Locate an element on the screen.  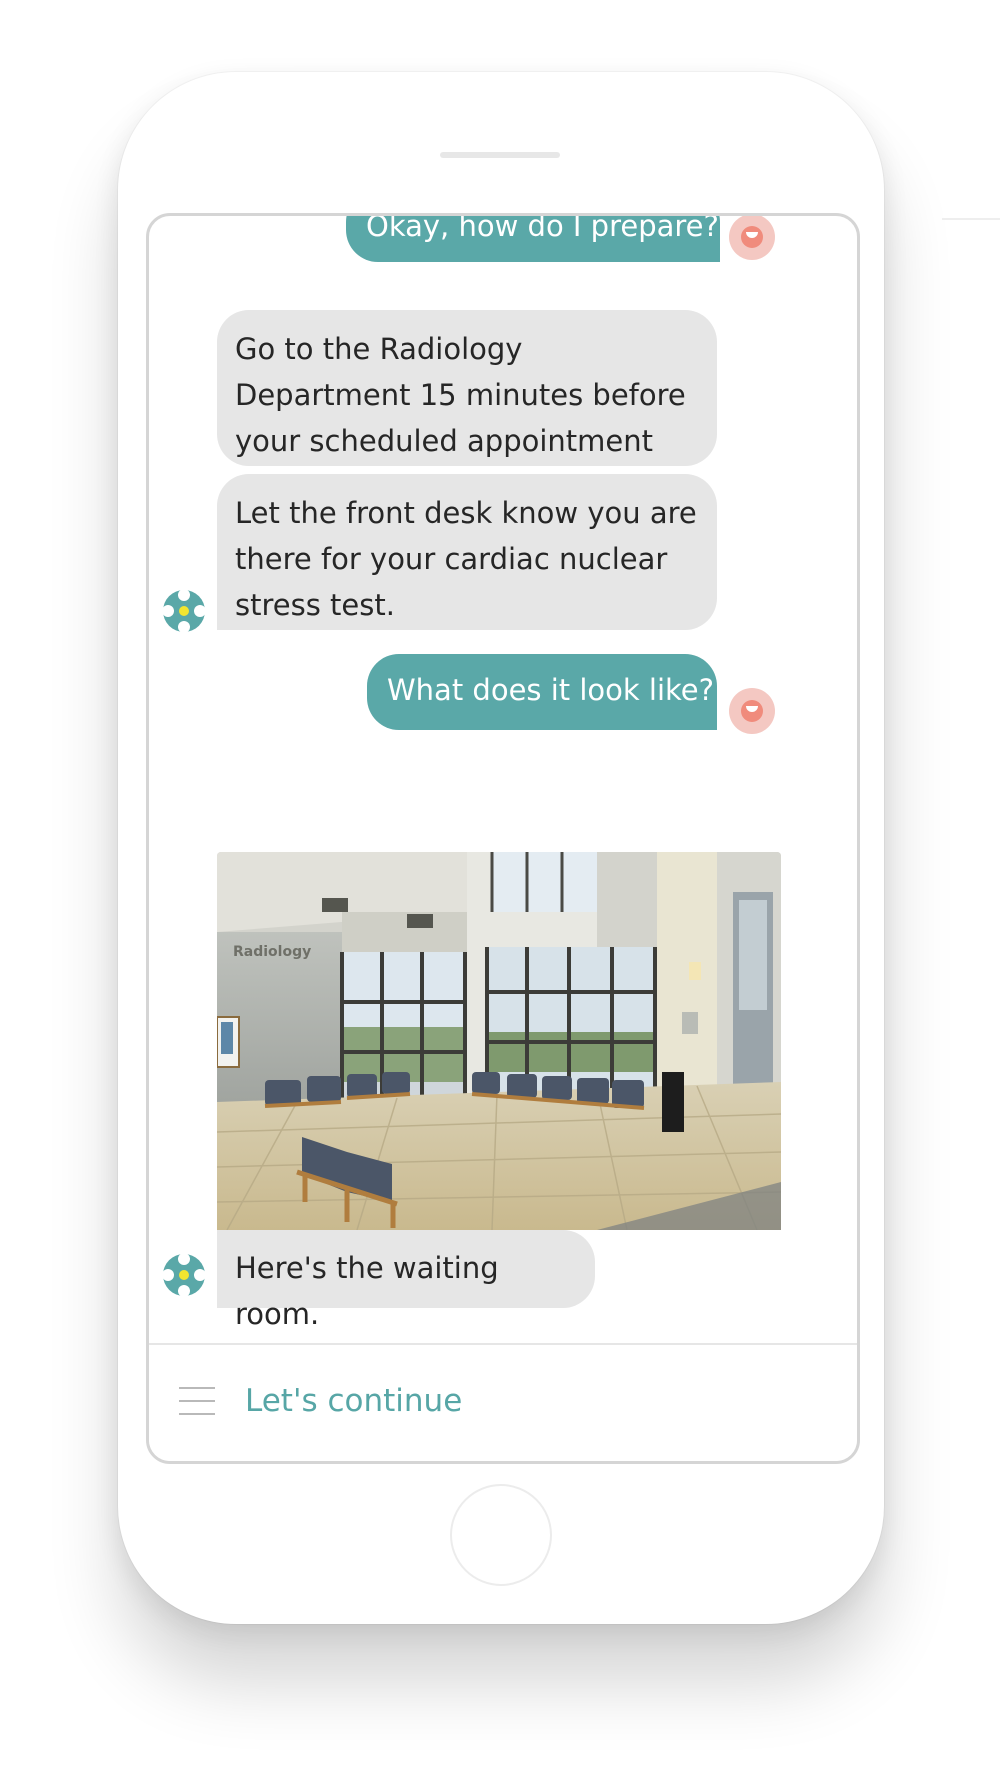
phone-speaker is located at coordinates (500, 155).